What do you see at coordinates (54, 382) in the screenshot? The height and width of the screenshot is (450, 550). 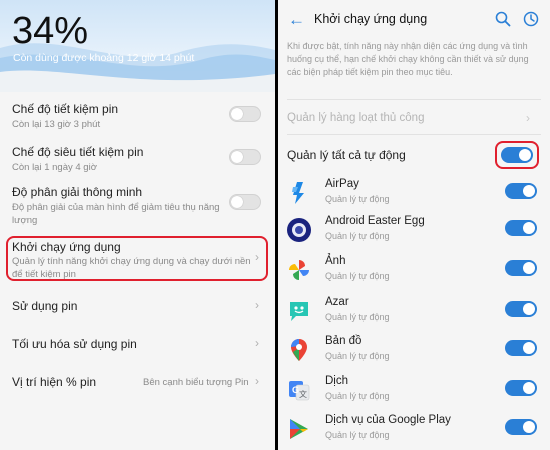 I see `setting-title: Vị trí hiện % pin` at bounding box center [54, 382].